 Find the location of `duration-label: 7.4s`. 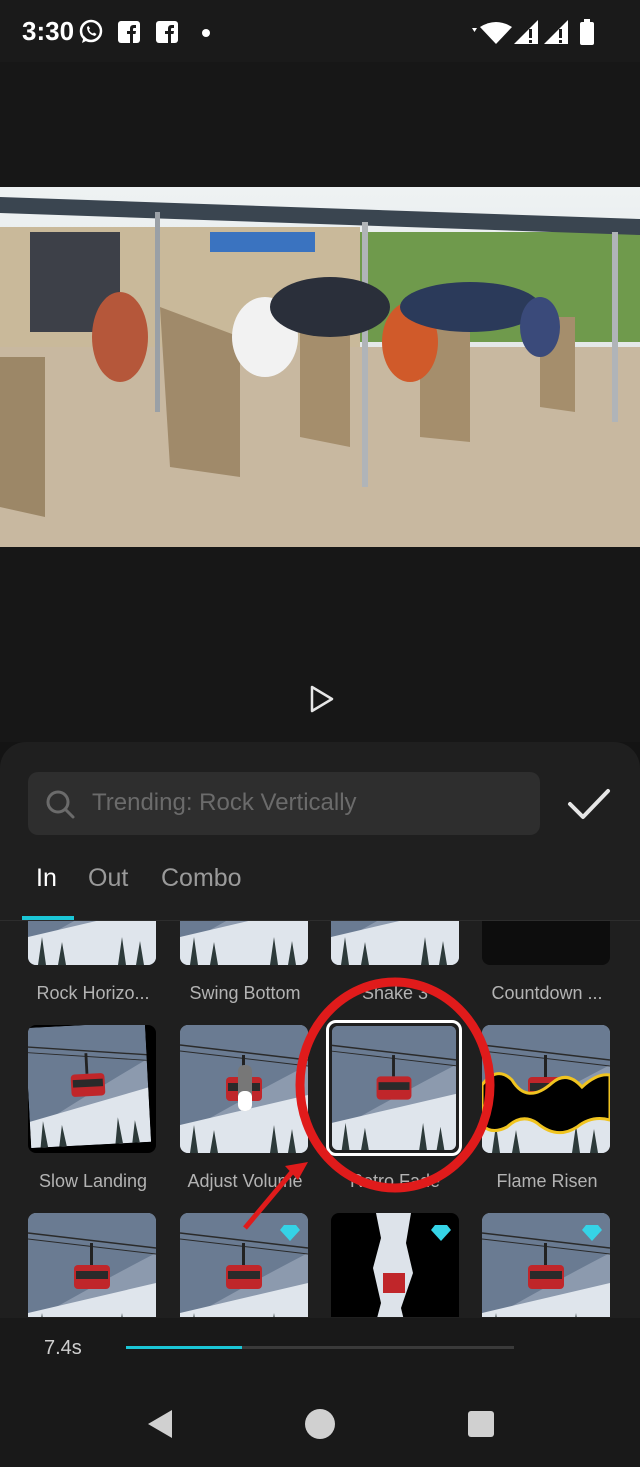

duration-label: 7.4s is located at coordinates (63, 1348).